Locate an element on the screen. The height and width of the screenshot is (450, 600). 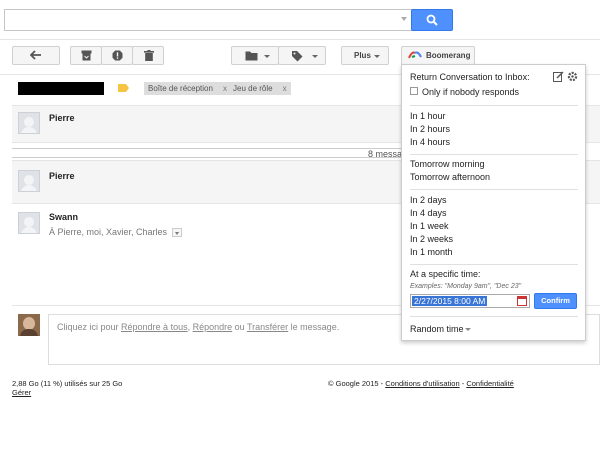
storage-usage: 2,88 Go (11 %) utilisés sur 25 Go is located at coordinates (67, 383).